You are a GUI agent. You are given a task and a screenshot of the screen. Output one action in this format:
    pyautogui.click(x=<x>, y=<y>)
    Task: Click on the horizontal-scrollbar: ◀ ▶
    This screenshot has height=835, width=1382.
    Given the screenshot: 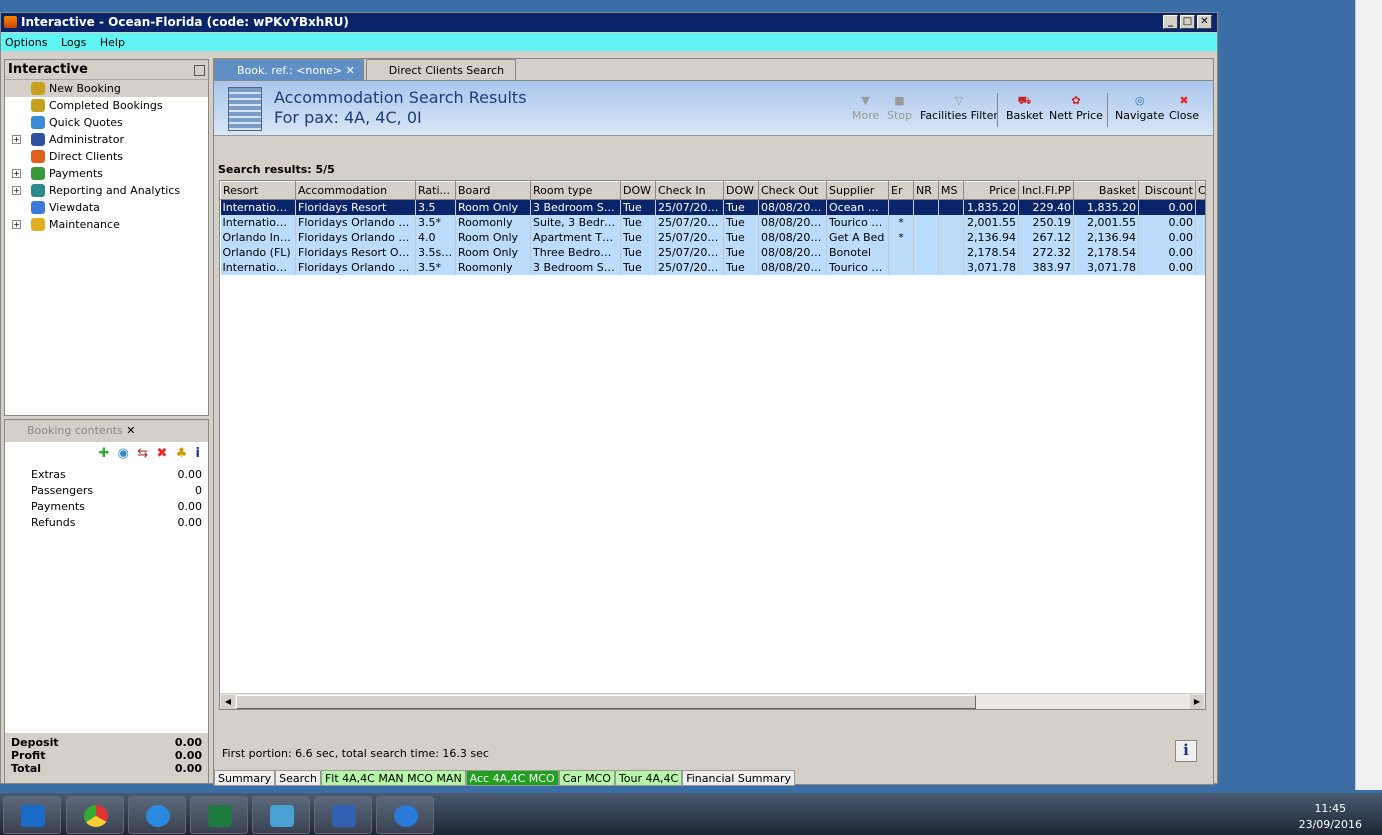 What is the action you would take?
    pyautogui.click(x=712, y=701)
    